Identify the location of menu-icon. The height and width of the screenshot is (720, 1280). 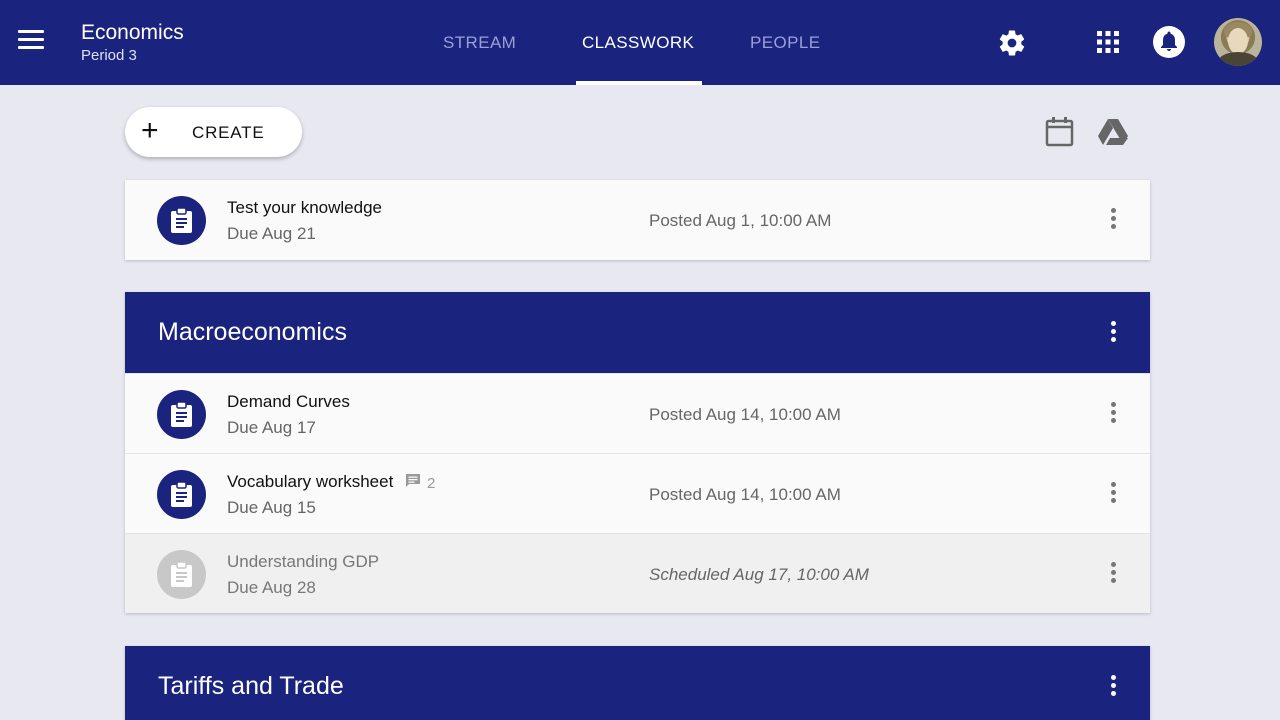
(32, 42).